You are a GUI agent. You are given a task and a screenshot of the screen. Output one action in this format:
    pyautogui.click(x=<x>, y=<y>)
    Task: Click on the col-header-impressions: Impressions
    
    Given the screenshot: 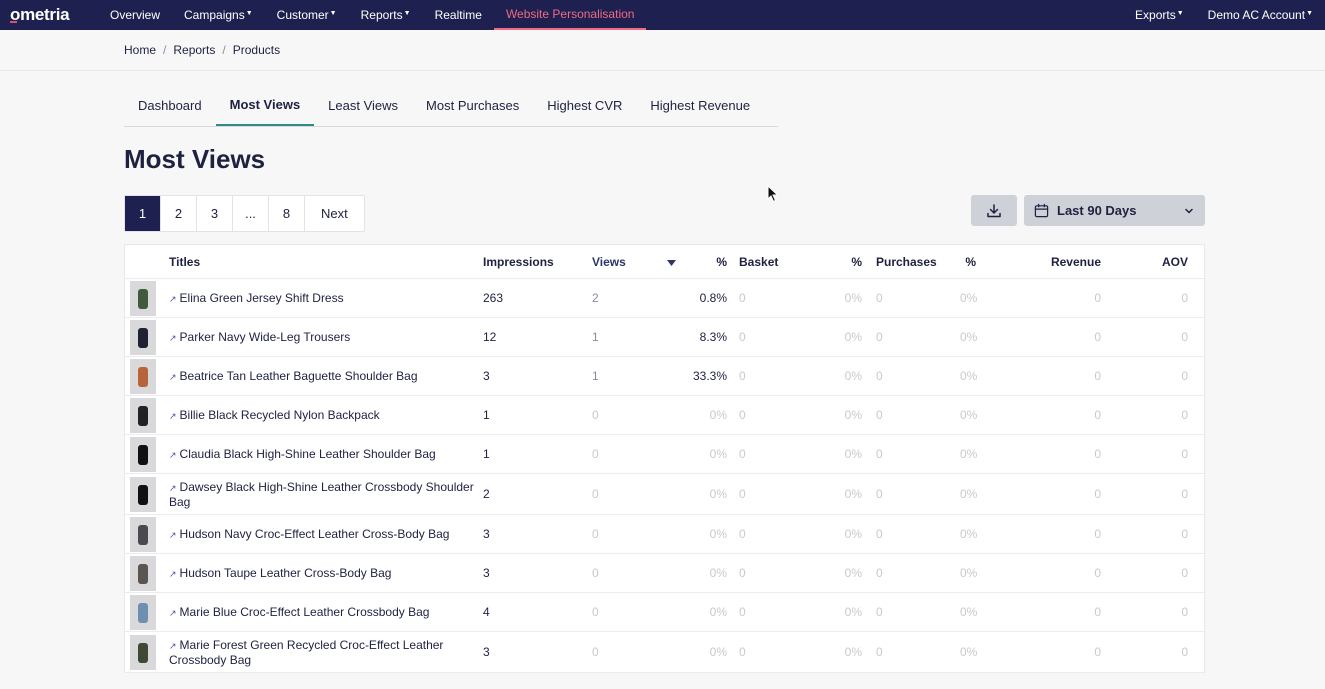 What is the action you would take?
    pyautogui.click(x=537, y=262)
    